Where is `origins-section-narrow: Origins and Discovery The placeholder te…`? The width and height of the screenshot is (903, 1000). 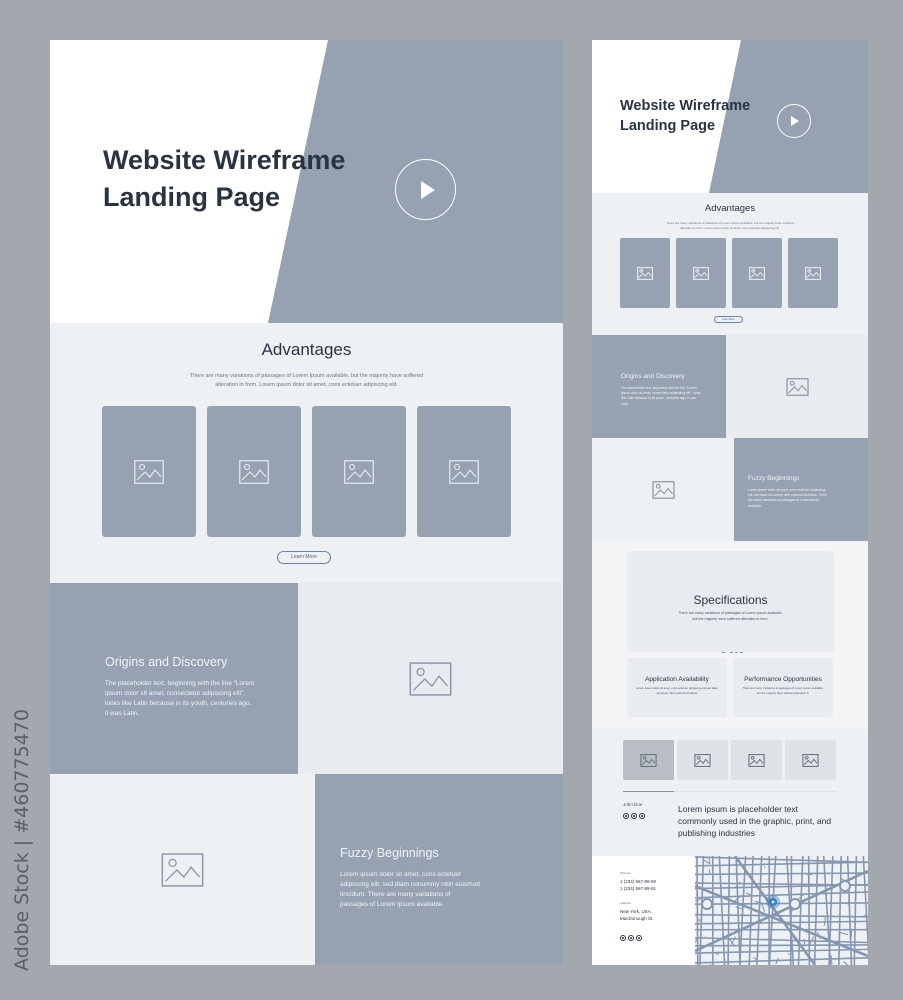 origins-section-narrow: Origins and Discovery The placeholder te… is located at coordinates (659, 386).